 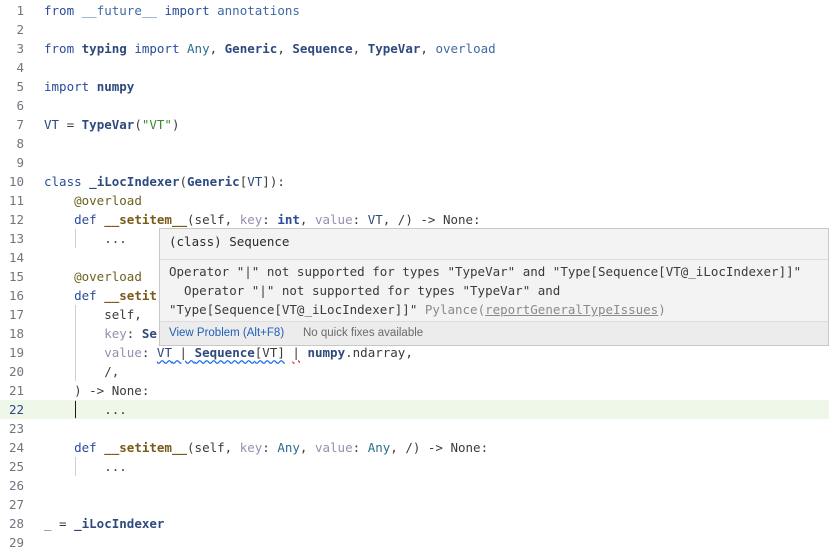 I want to click on code-line: 28 _ = _iLocIndexer, so click(x=414, y=523).